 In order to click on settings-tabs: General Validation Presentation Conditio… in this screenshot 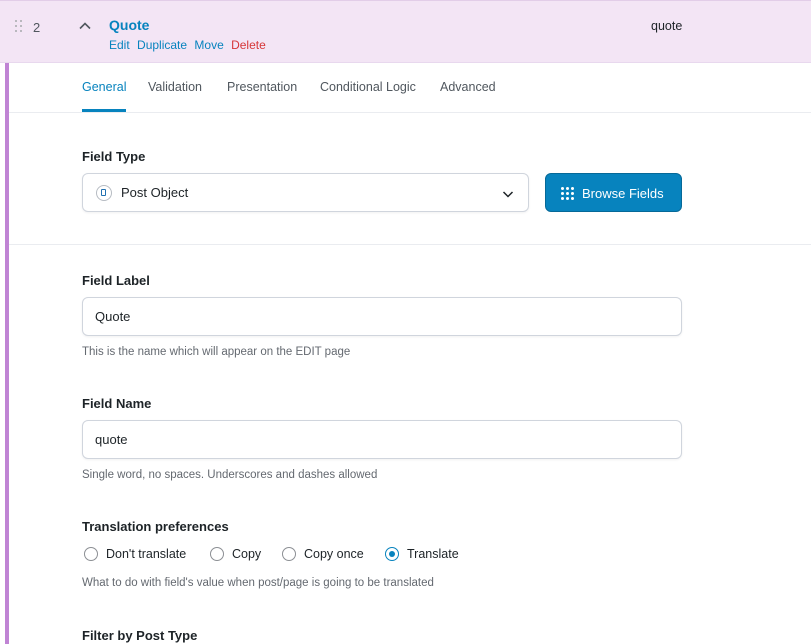, I will do `click(410, 88)`.